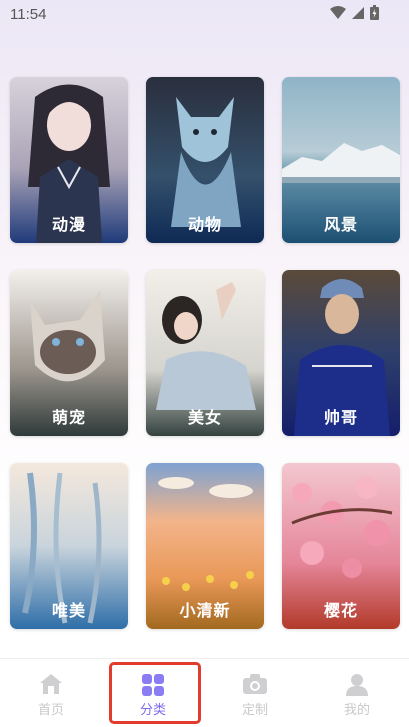 The width and height of the screenshot is (409, 727). I want to click on status-bar: 11:54, so click(204, 14).